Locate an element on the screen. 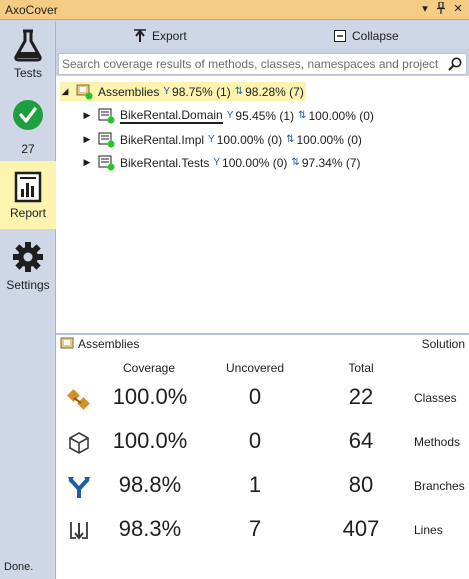 The image size is (469, 579). column-header-uncovered: Uncovered is located at coordinates (255, 368).